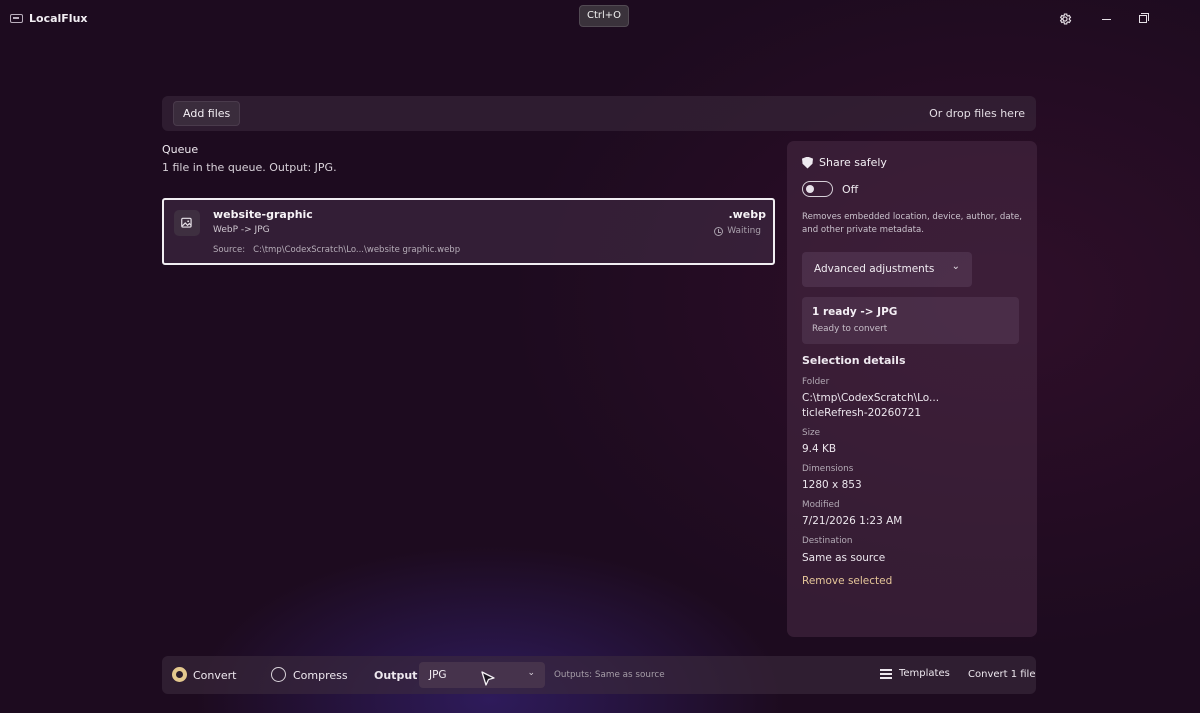 The width and height of the screenshot is (1200, 713). Describe the element at coordinates (886, 674) in the screenshot. I see `list-icon` at that location.